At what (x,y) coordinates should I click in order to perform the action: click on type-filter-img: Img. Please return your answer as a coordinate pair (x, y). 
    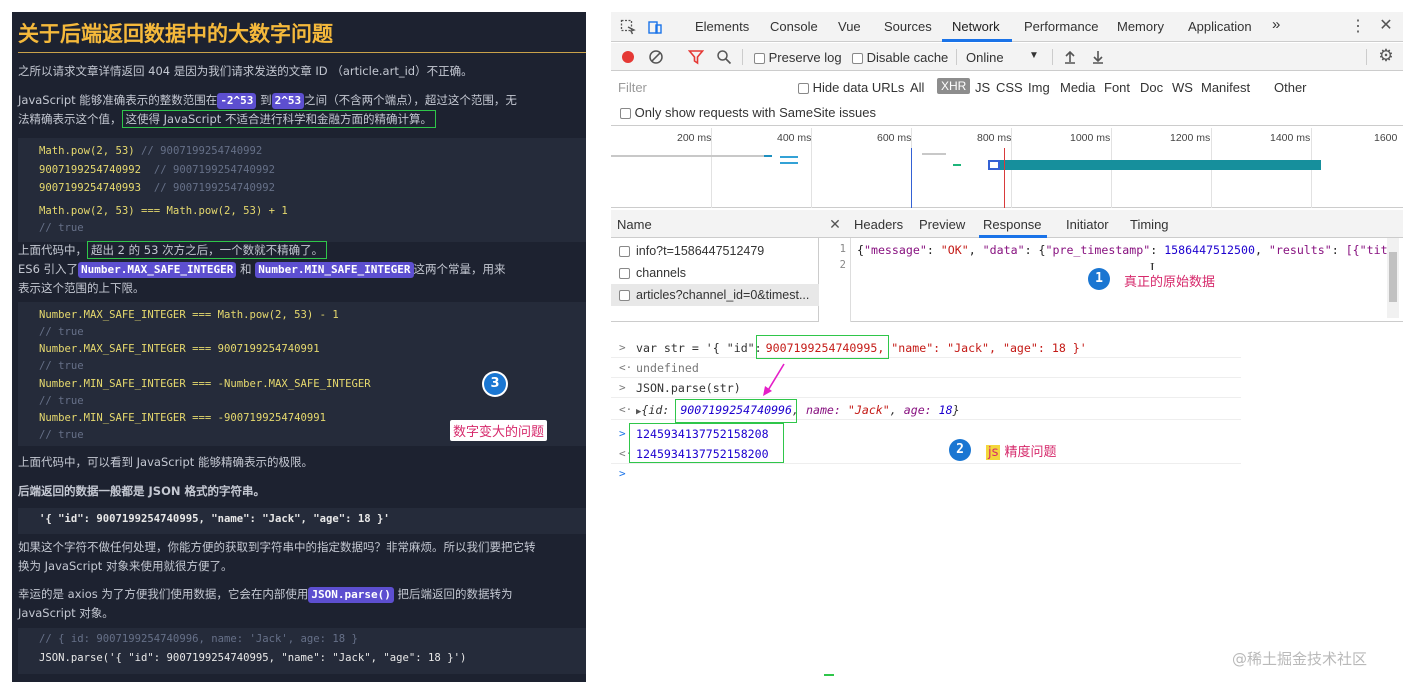
    Looking at the image, I should click on (1039, 87).